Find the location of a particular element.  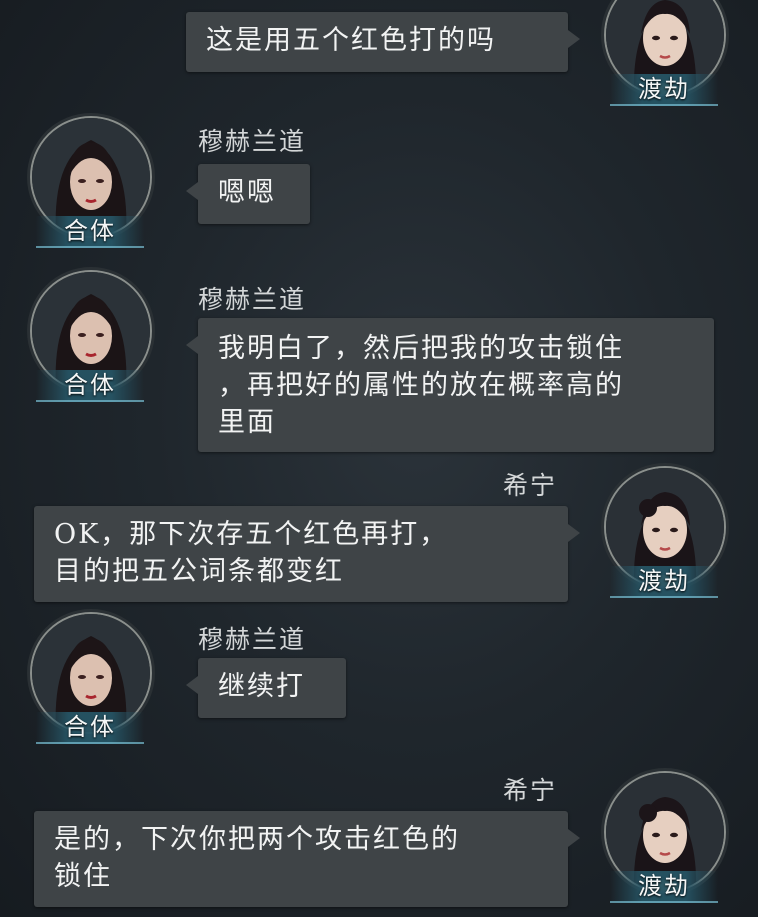

message-bubble: OK，那下次存五个红色再打， 目的把五公词条都变红 is located at coordinates (307, 554).